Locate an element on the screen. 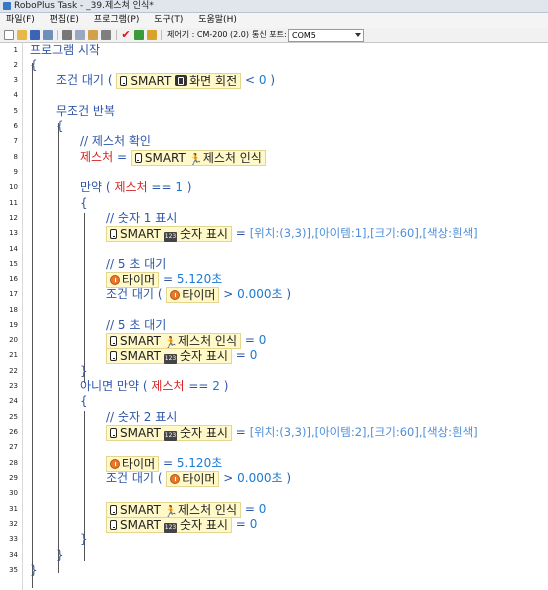 The height and width of the screenshot is (590, 548). new-file-icon is located at coordinates (9, 35).